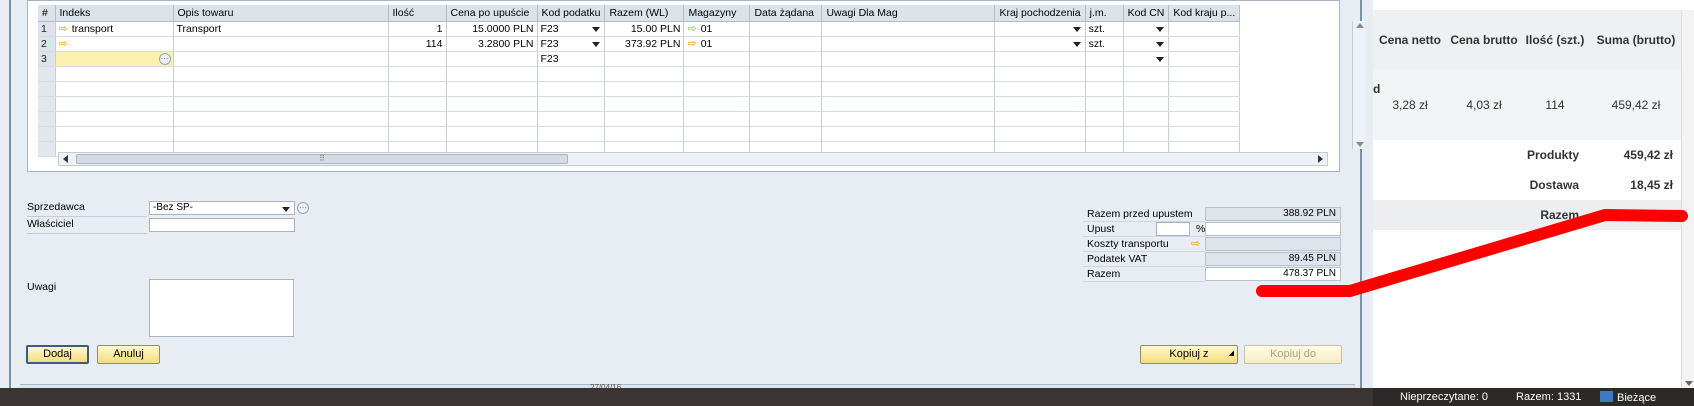  What do you see at coordinates (717, 59) in the screenshot?
I see `cell-magazyn` at bounding box center [717, 59].